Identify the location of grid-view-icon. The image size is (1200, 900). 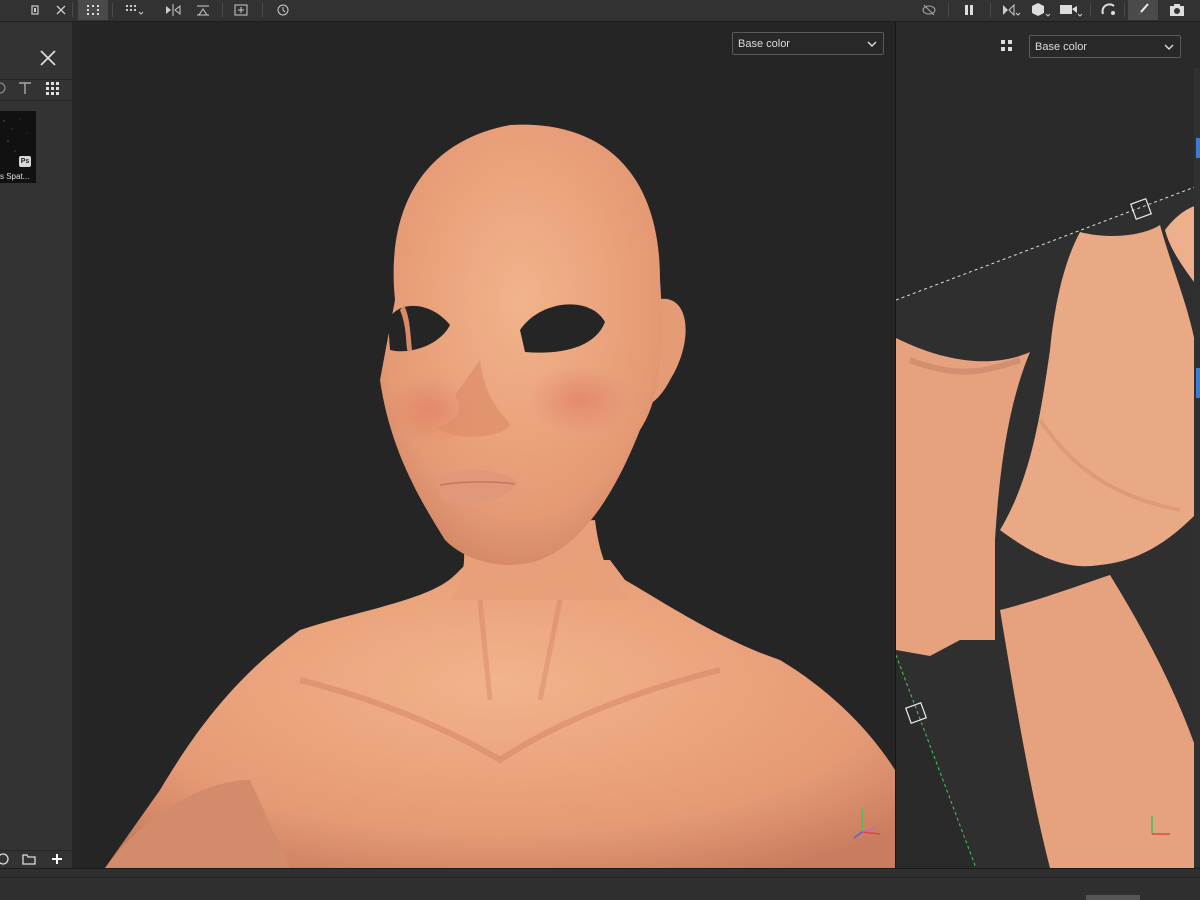
(53, 88).